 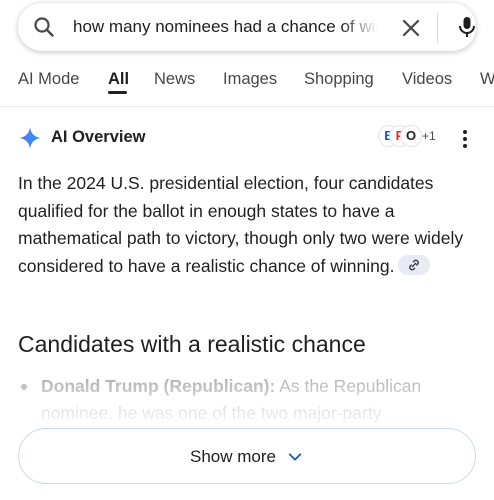 I want to click on tabs-divider, so click(x=247, y=106).